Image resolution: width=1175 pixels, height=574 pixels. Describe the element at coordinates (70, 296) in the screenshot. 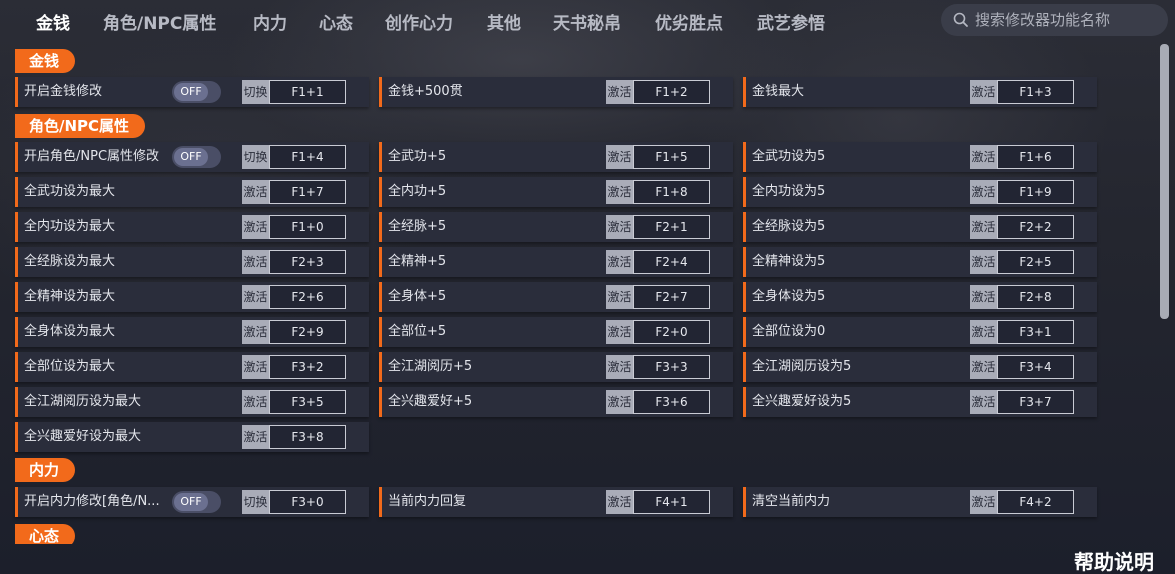

I see `cheat-label: 全精神设为最大` at that location.